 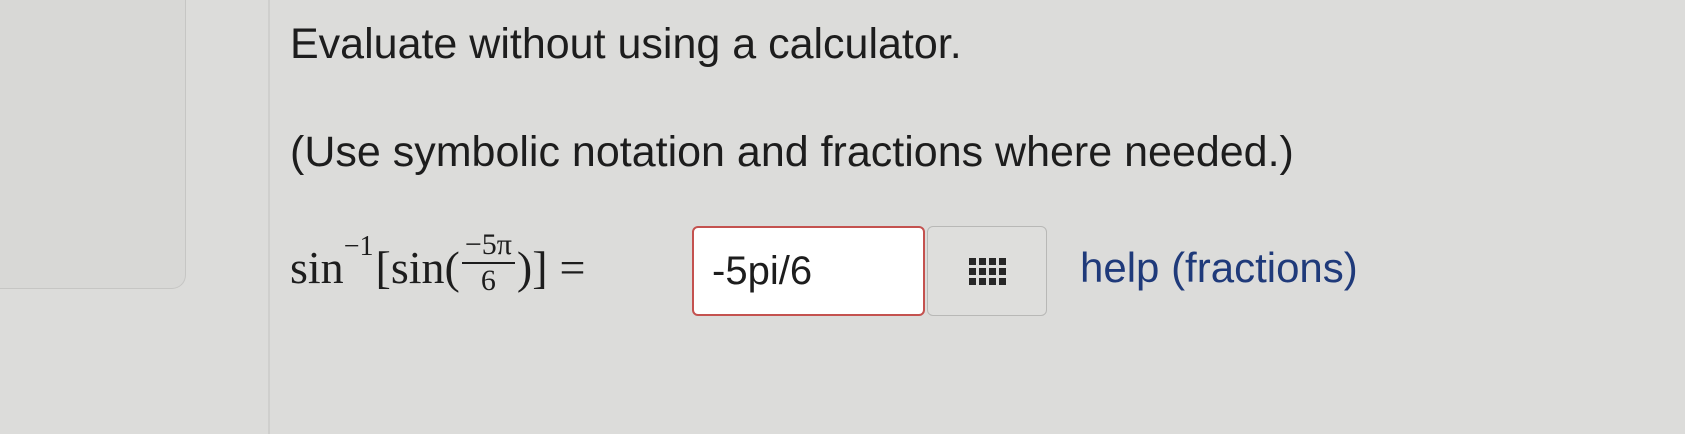 I want to click on grid-keypad-icon, so click(x=987, y=271).